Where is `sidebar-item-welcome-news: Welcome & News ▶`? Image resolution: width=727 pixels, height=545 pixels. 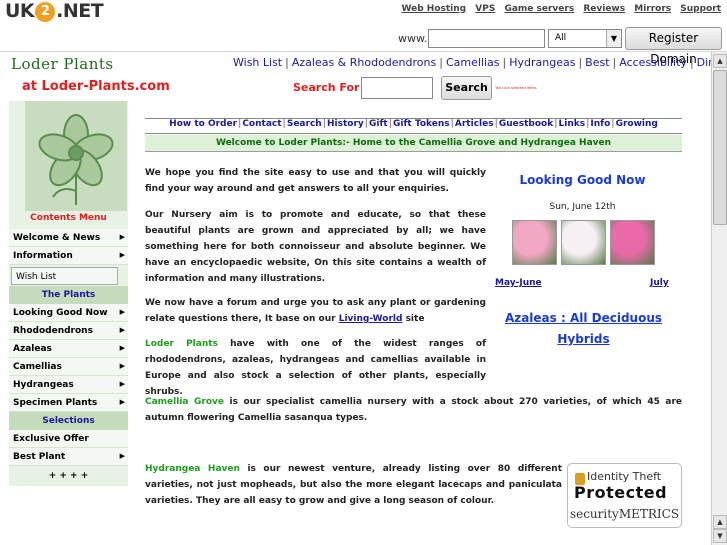
sidebar-item-welcome-news: Welcome & News ▶ is located at coordinates (68, 238).